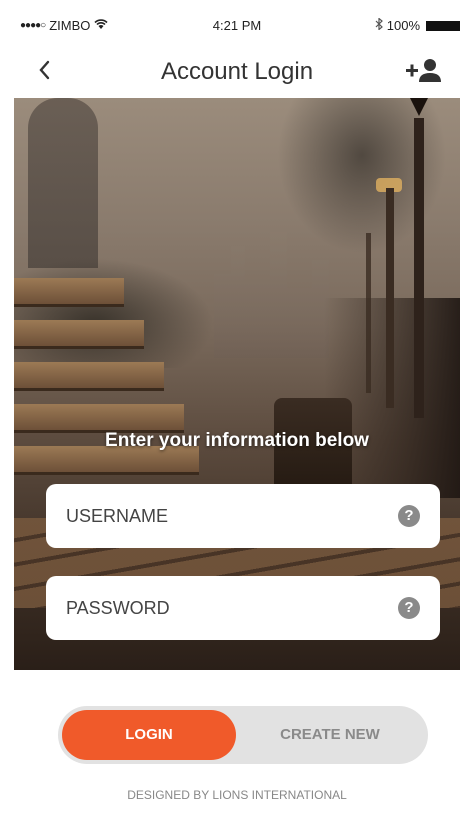 The height and width of the screenshot is (822, 460). I want to click on page-title: Account Login, so click(237, 71).